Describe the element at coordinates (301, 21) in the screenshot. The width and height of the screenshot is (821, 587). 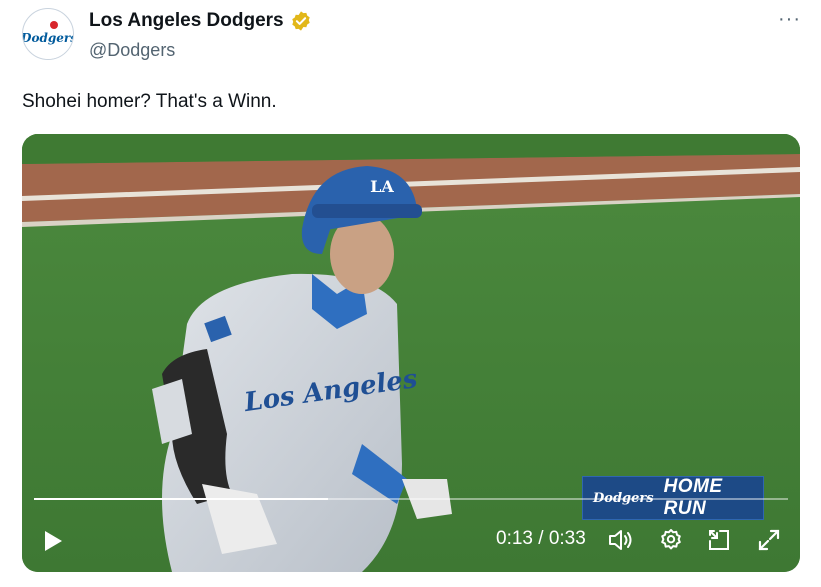
I see `verified-badge-icon` at that location.